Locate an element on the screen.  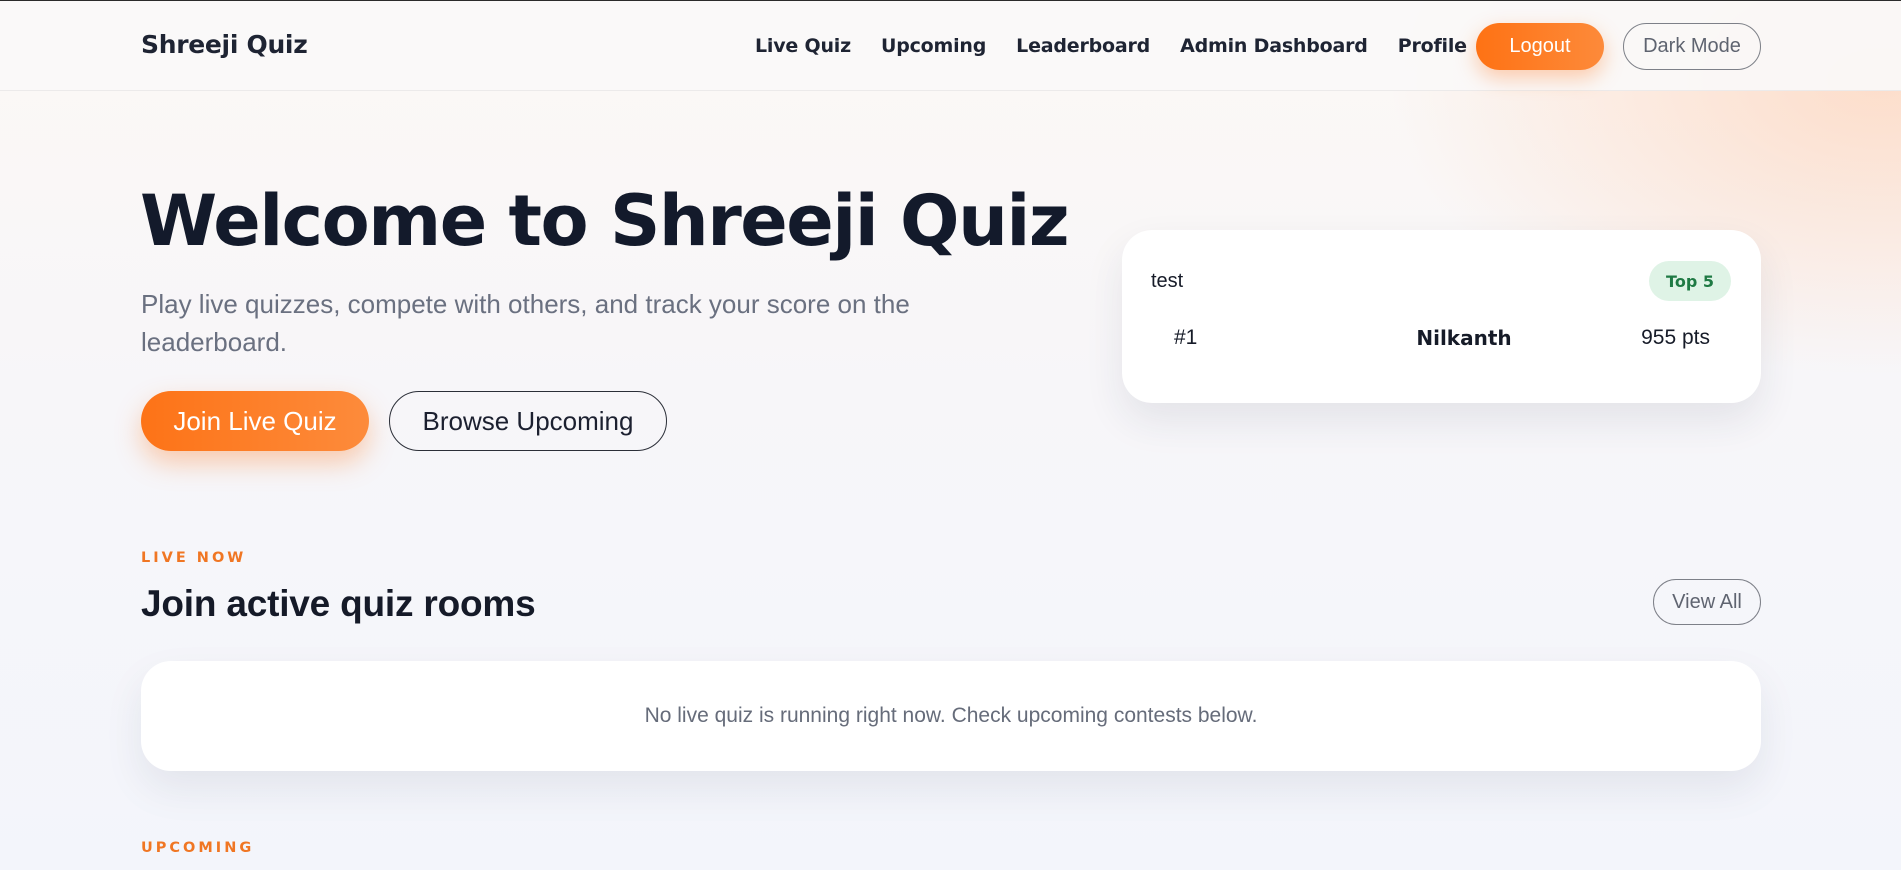
top-5-badge: Top 5 is located at coordinates (1690, 281).